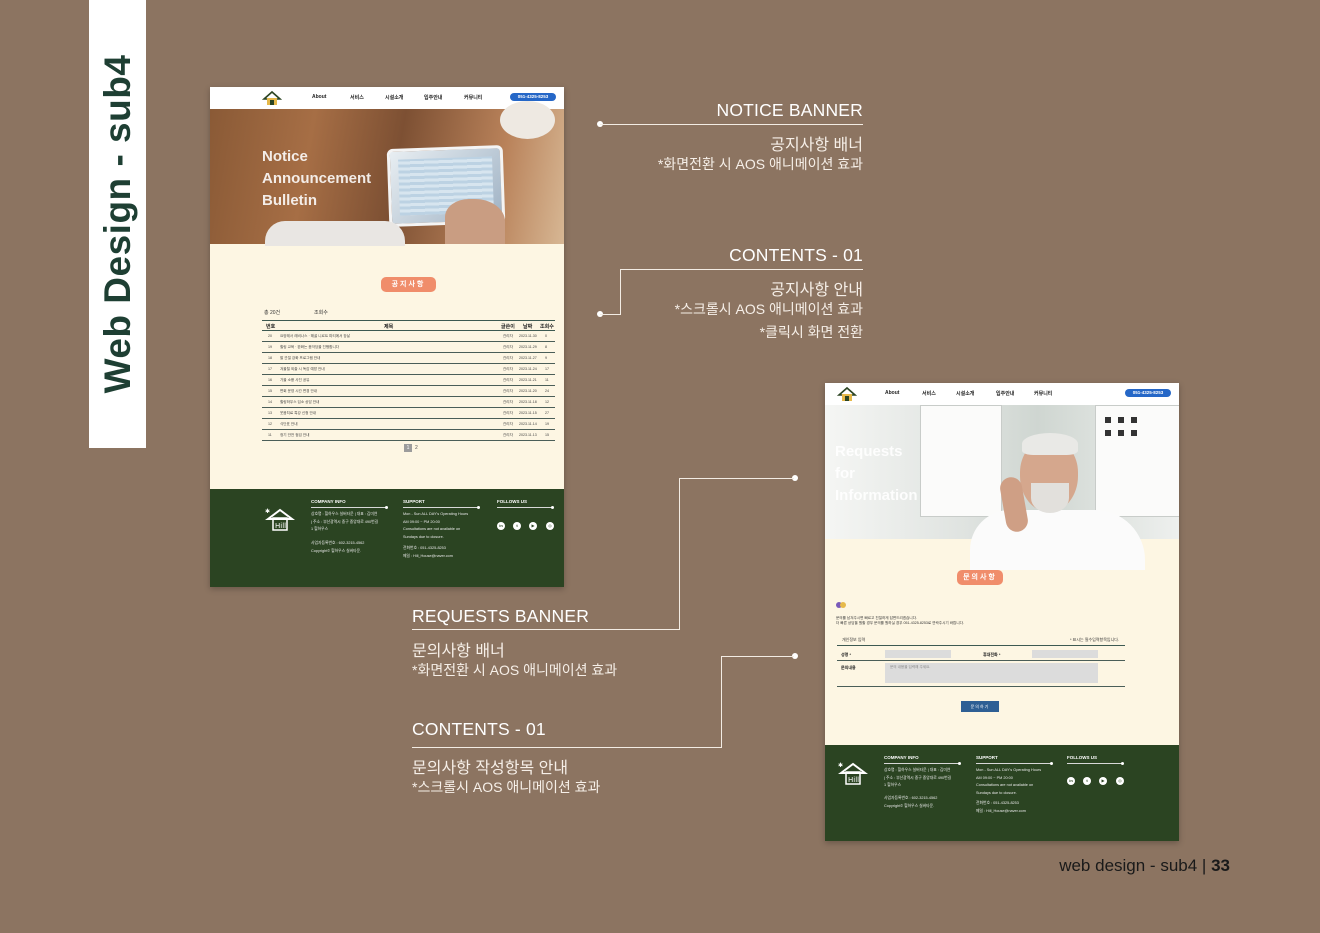 This screenshot has width=1320, height=933. Describe the element at coordinates (408, 402) in the screenshot. I see `table-row: 14 힐링하우스 입소 상담 안내 관리자 2023.11.18 12` at that location.